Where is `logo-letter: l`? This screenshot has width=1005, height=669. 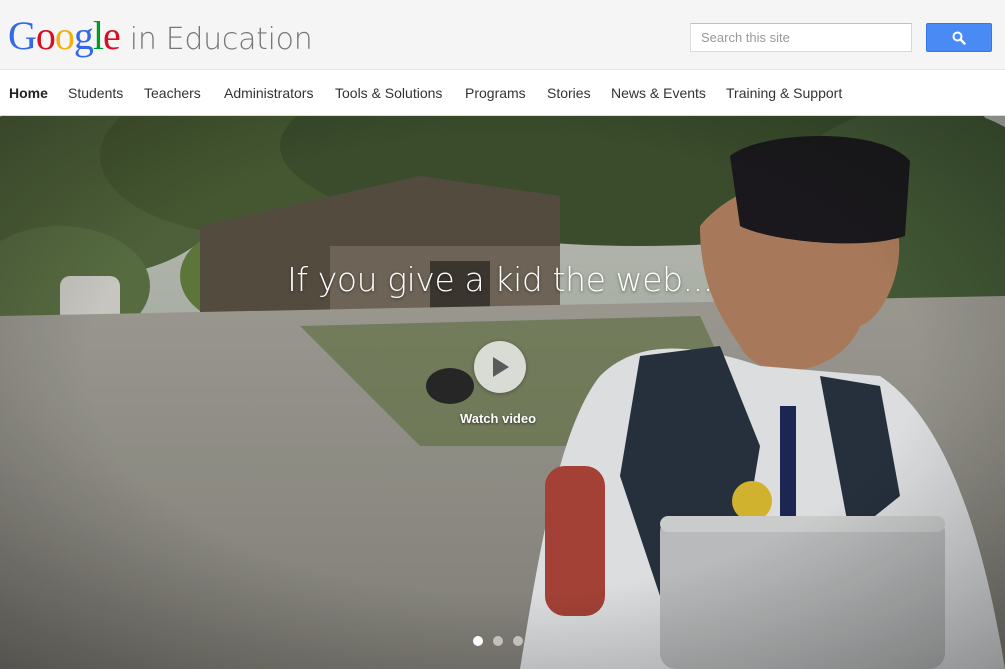
logo-letter: l is located at coordinates (98, 35).